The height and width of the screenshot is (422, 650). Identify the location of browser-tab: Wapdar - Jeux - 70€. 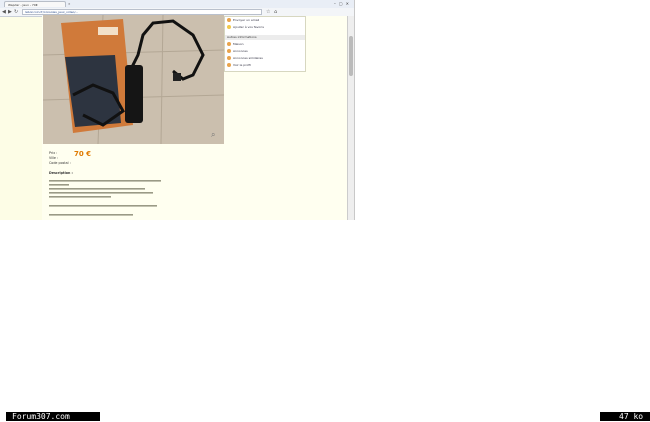
(35, 4).